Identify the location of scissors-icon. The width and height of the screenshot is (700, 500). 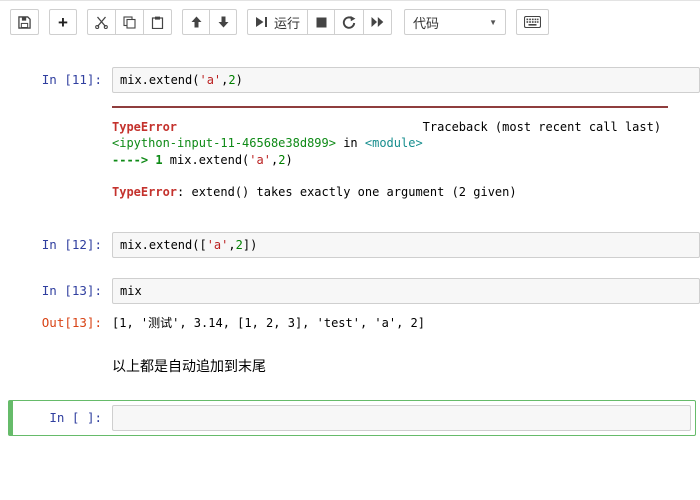
(101, 22).